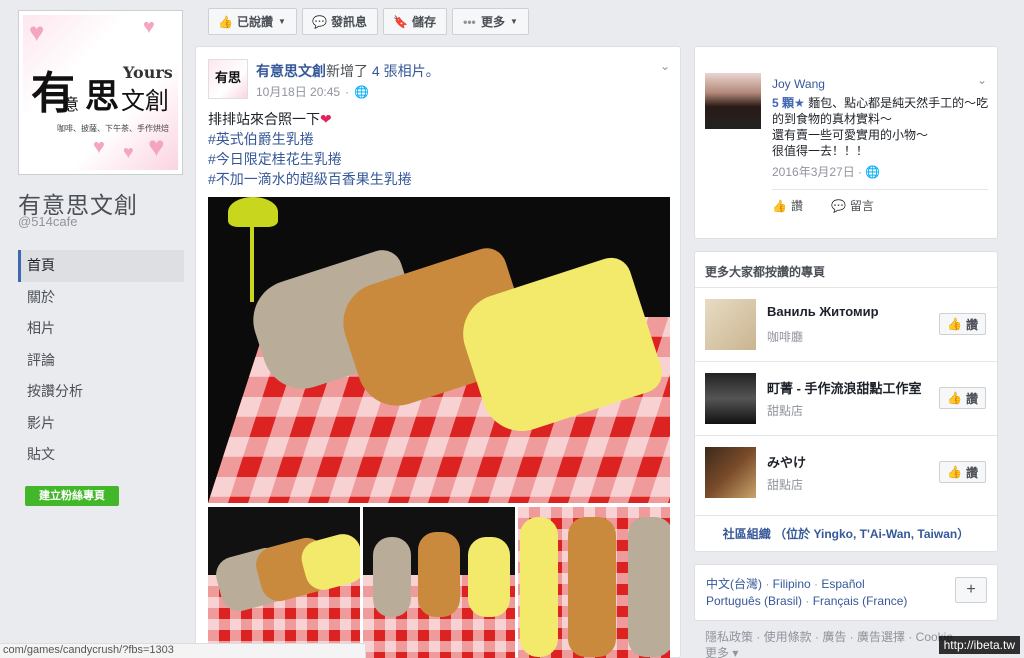 This screenshot has height=658, width=1024. Describe the element at coordinates (846, 324) in the screenshot. I see `liked-page-row: Ваниль Житомир 咖啡廳 👍 讚` at that location.